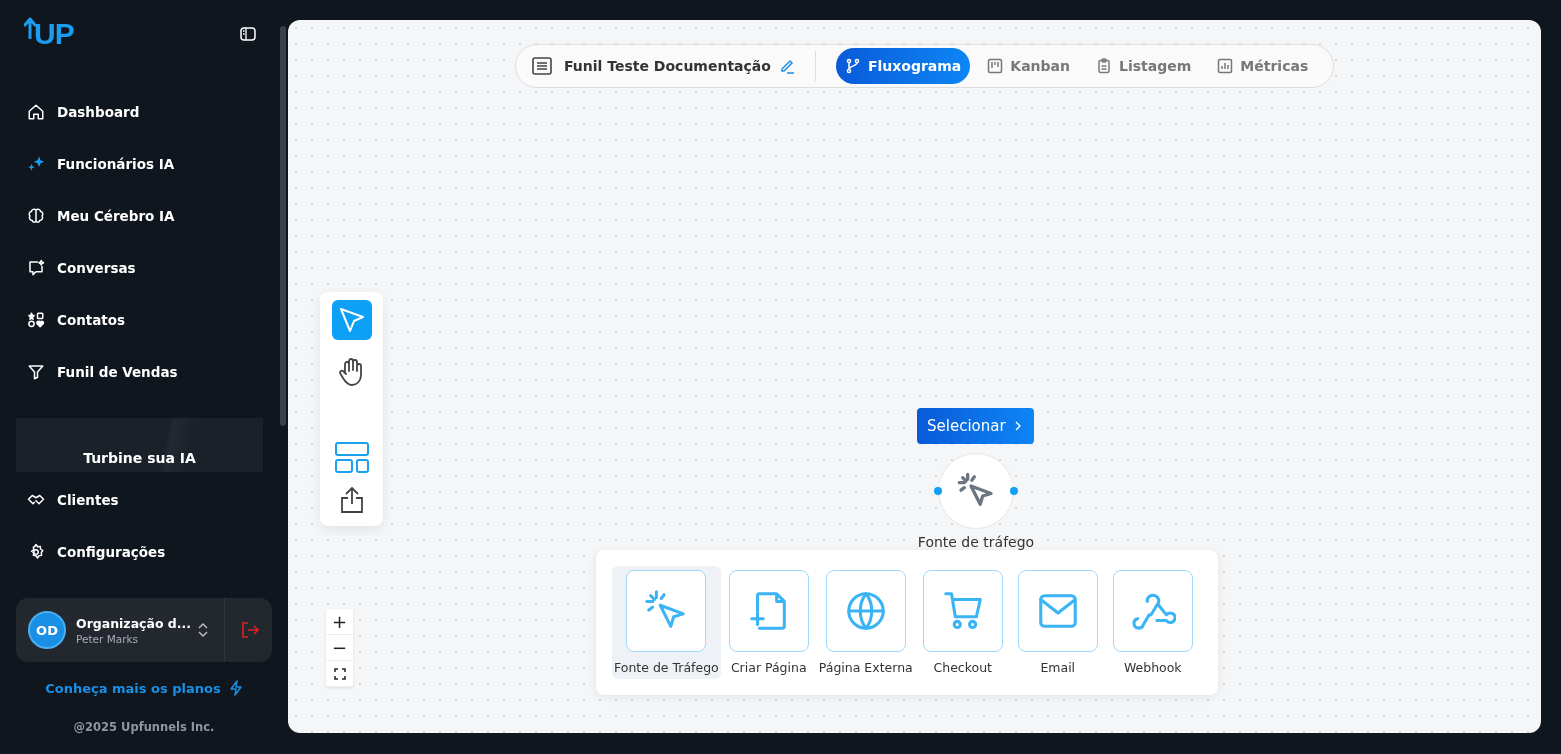 The height and width of the screenshot is (754, 1561). I want to click on account-card: OD Organização d... Peter Marks, so click(144, 630).